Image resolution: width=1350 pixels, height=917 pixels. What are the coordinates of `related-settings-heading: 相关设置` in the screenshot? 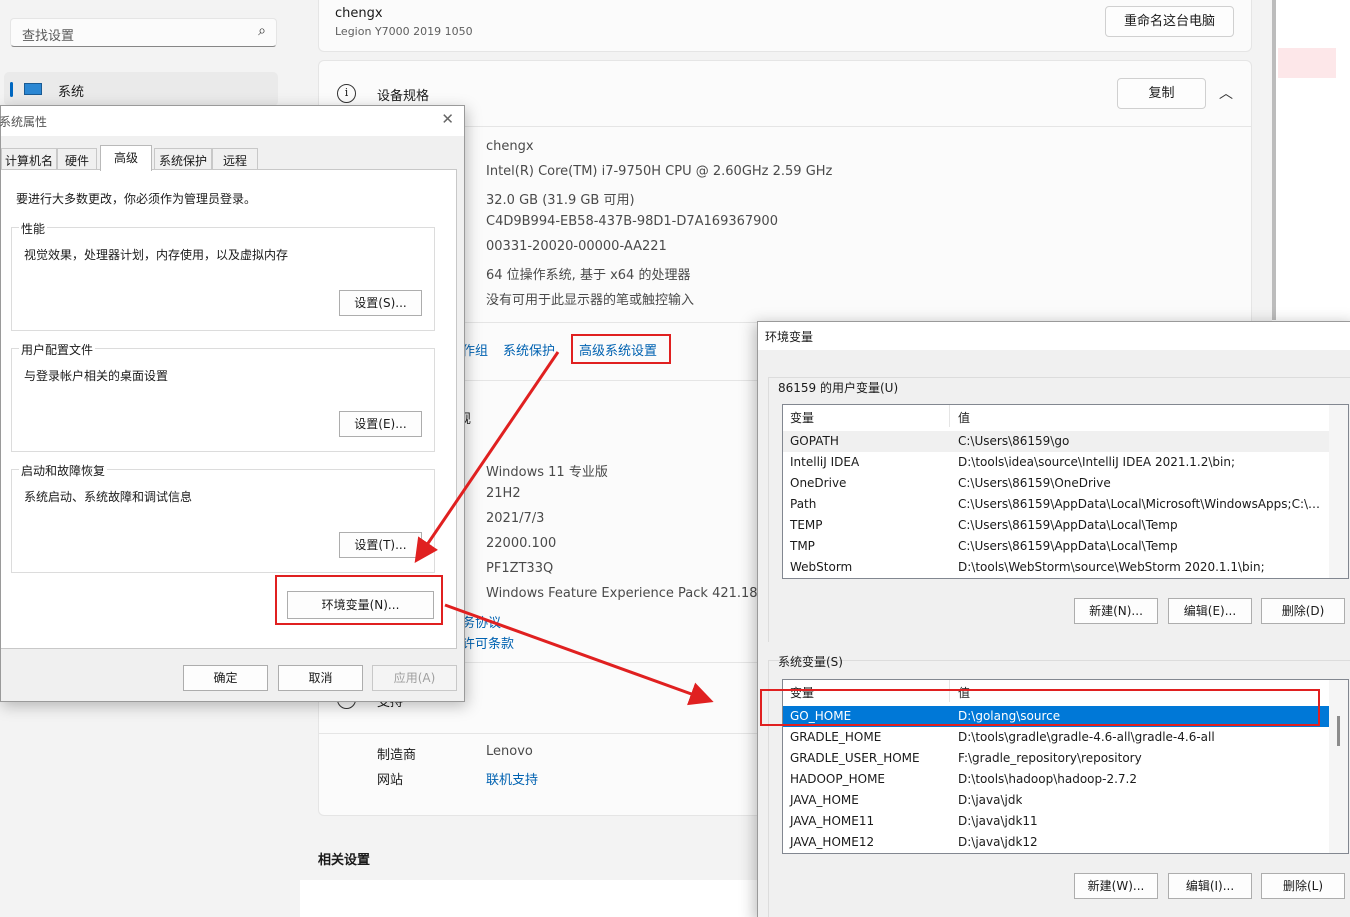 It's located at (344, 860).